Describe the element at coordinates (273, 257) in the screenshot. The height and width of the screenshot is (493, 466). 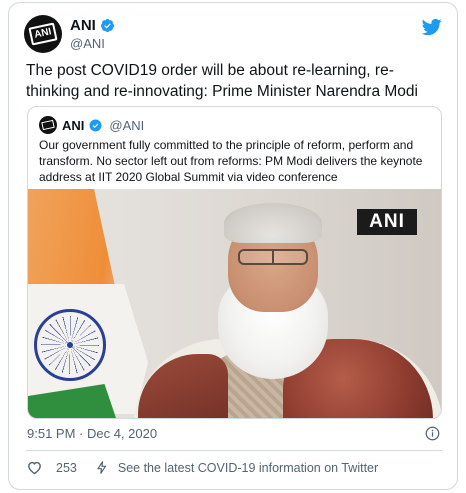
I see `person-glasses` at that location.